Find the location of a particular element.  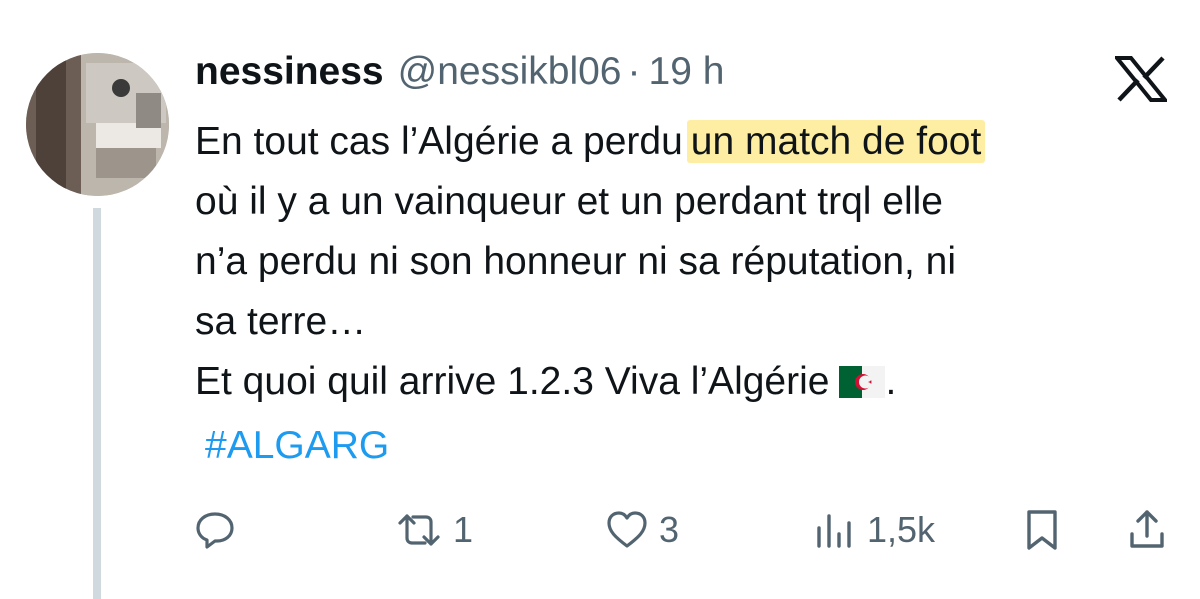

like-button: 3 is located at coordinates (642, 530).